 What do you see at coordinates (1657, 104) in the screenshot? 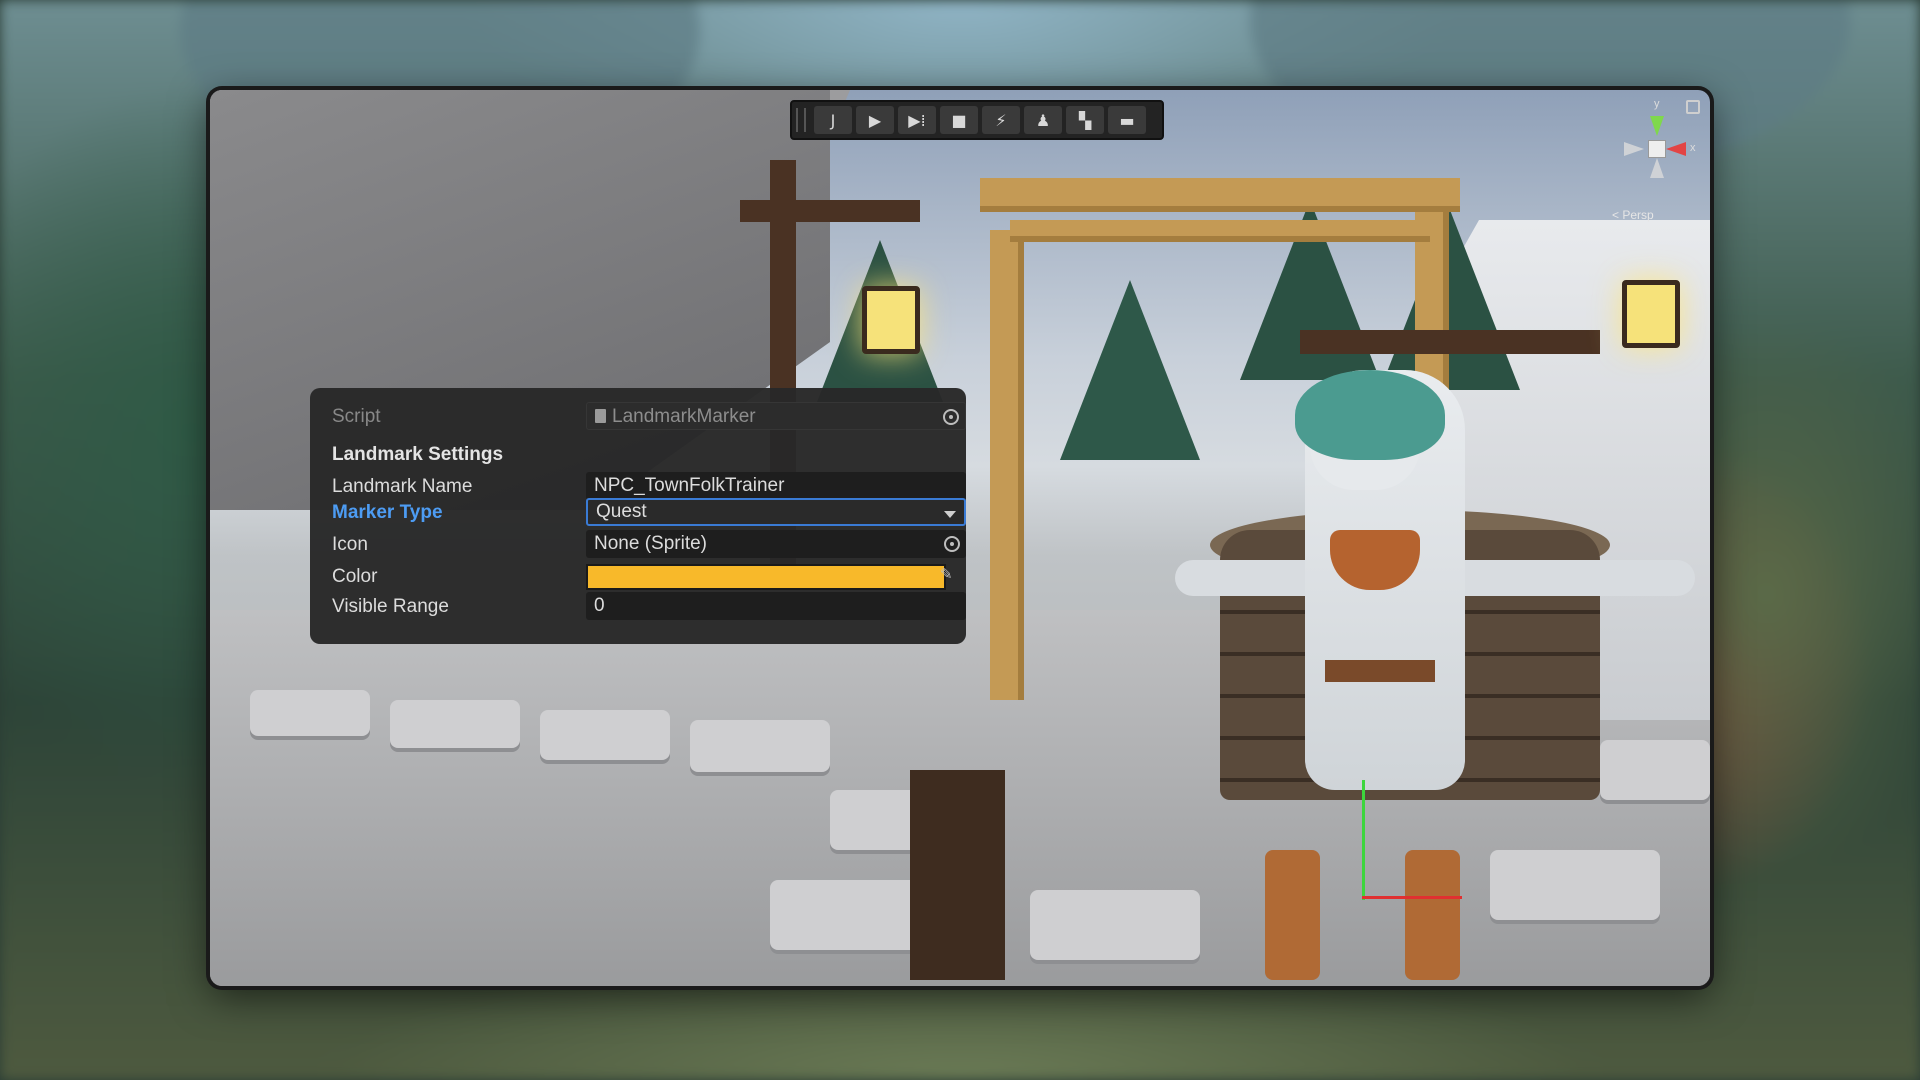
I see `y-axis-label: y` at bounding box center [1657, 104].